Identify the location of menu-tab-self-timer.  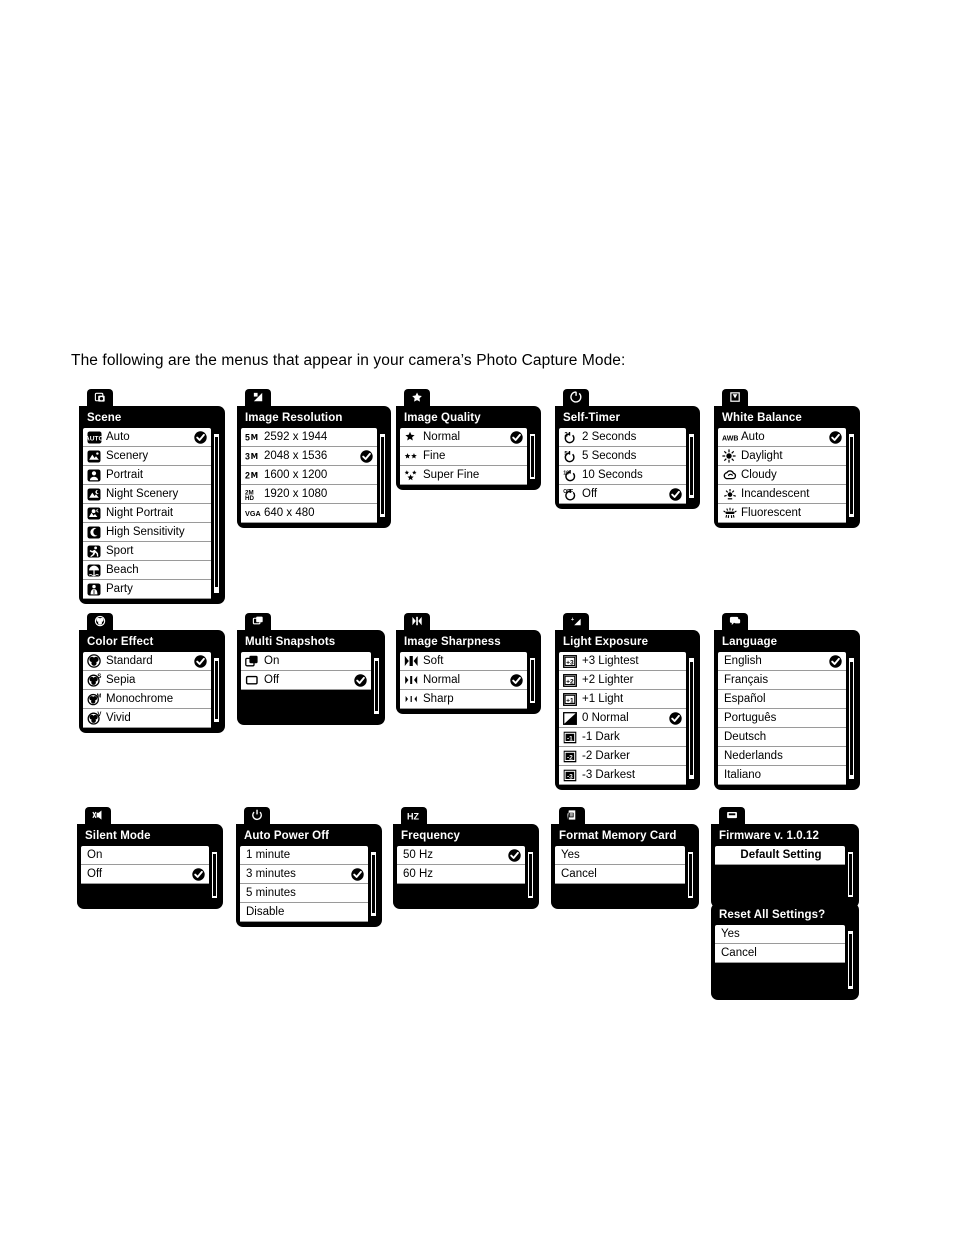
(576, 397).